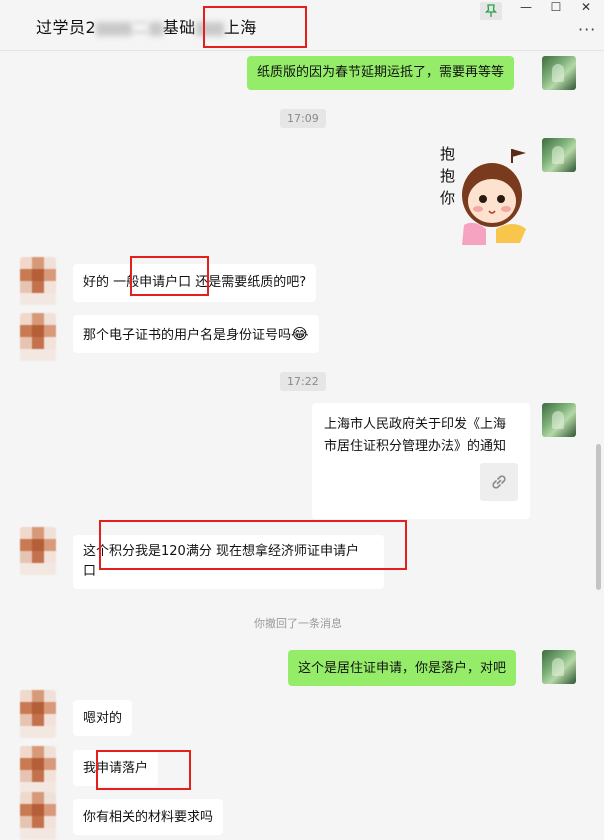  What do you see at coordinates (148, 817) in the screenshot?
I see `message-bubble-incoming: 你有相关的材料要求吗` at bounding box center [148, 817].